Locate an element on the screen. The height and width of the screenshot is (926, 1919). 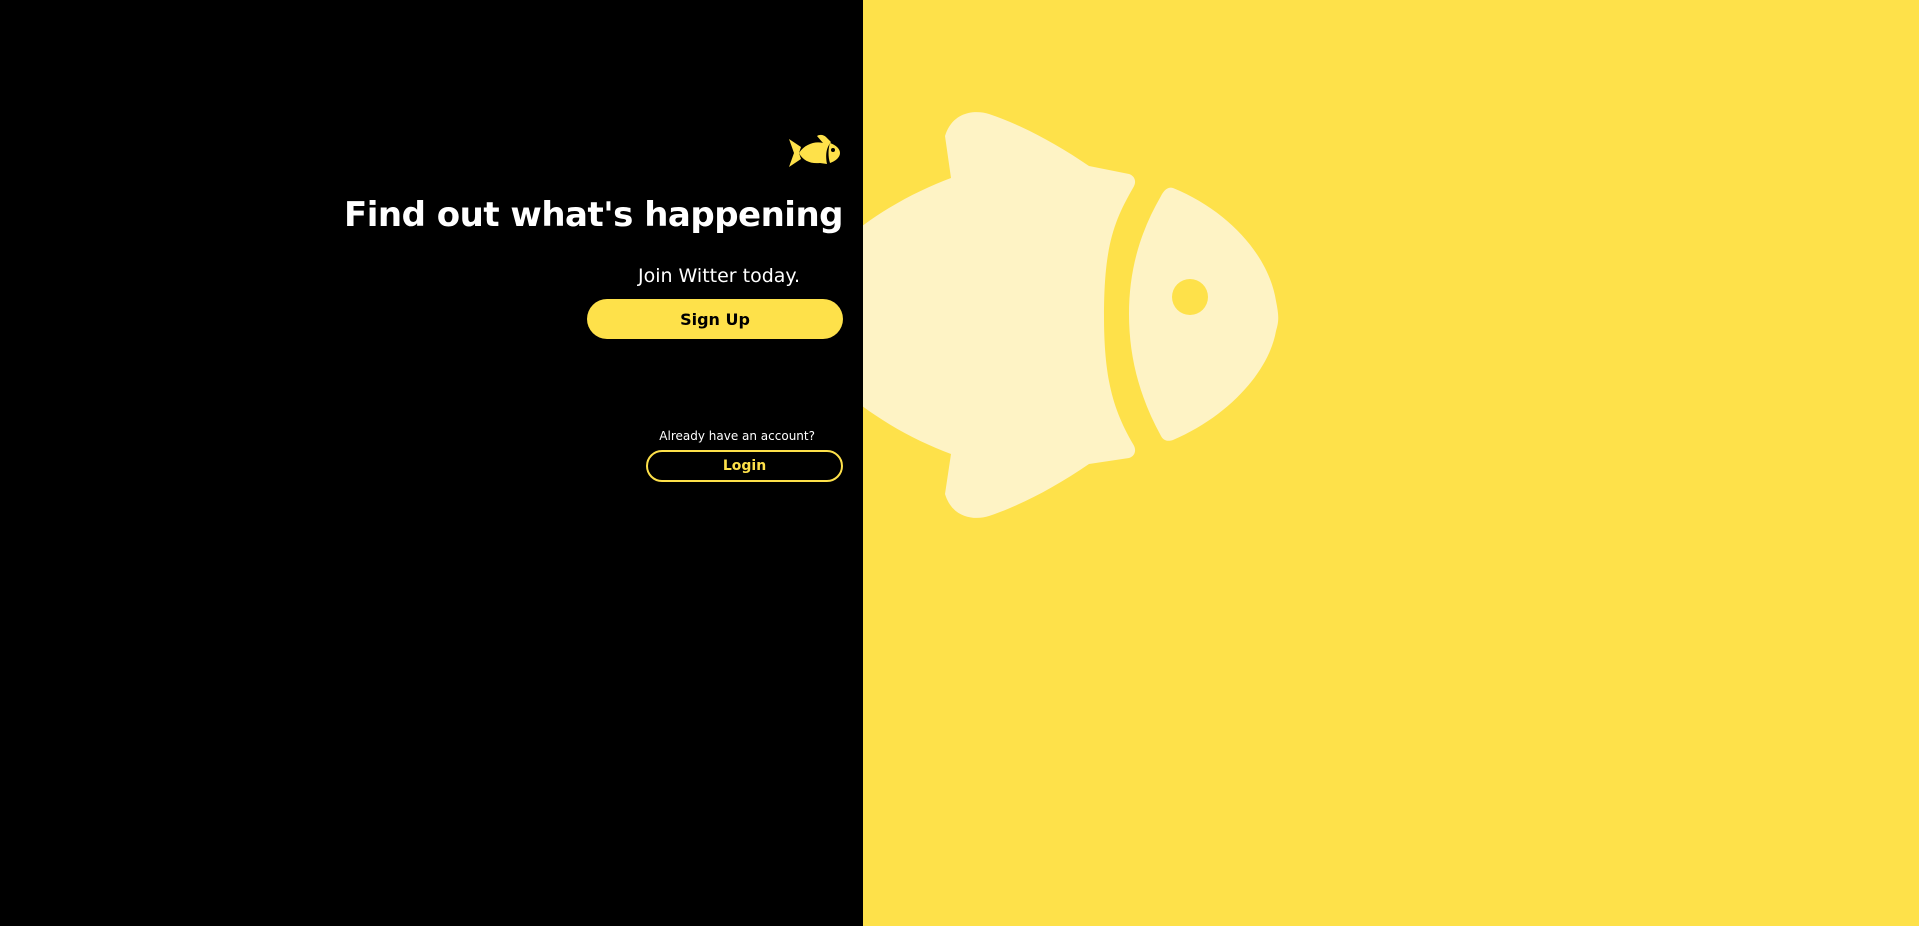
login-prompt: Already have an account? is located at coordinates (737, 436).